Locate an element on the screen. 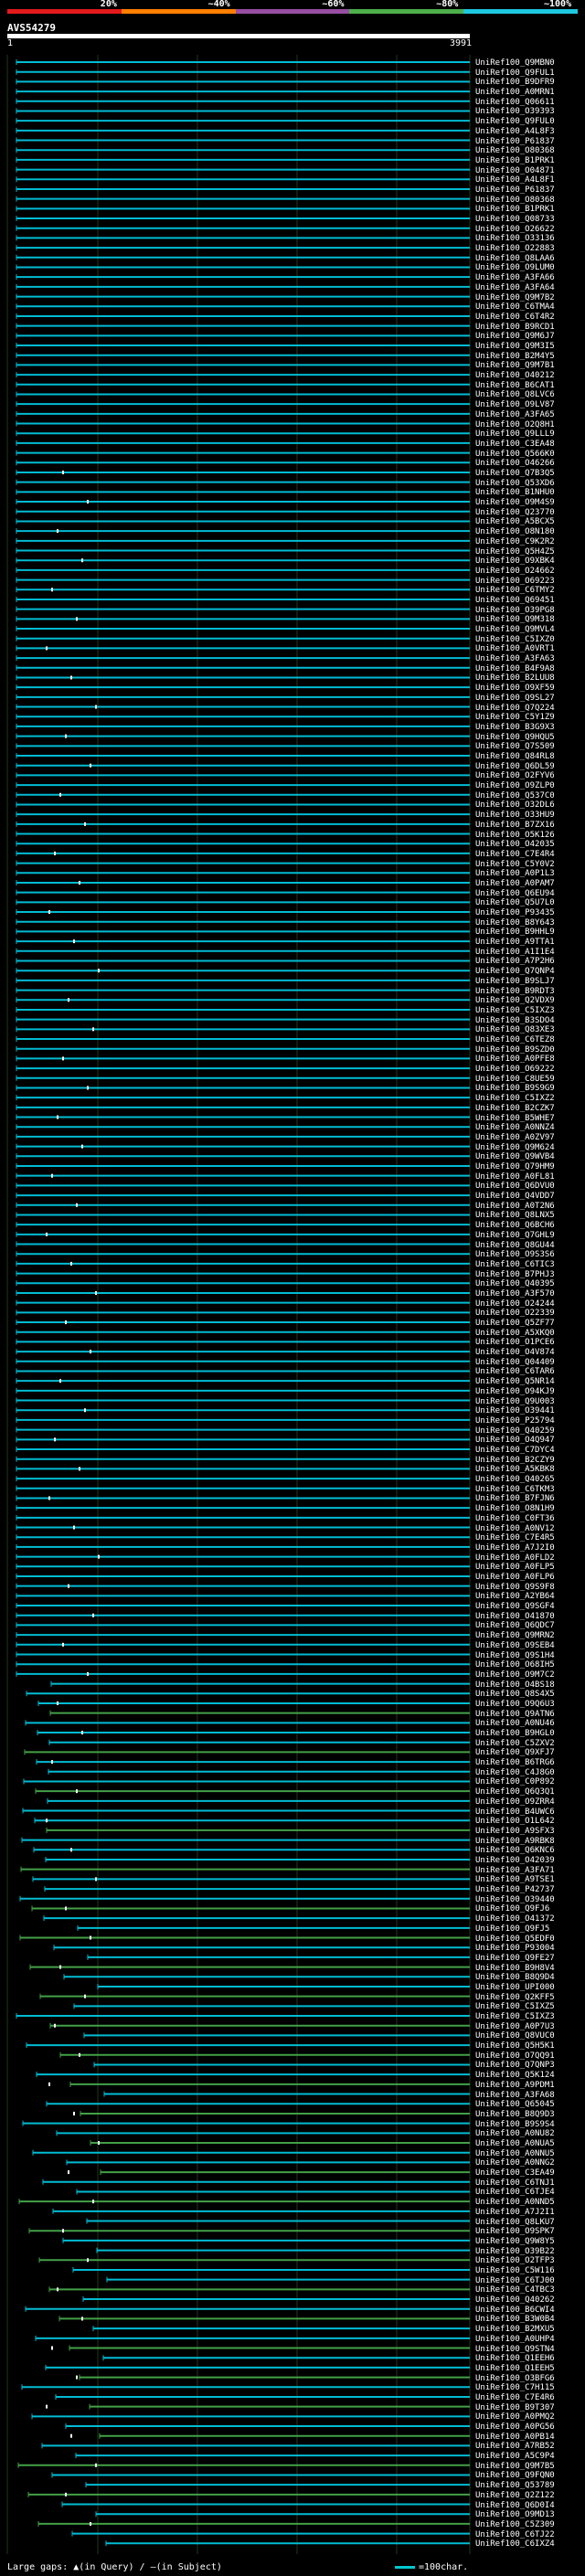  hit-label: UniRef100_Q9LLL9 is located at coordinates (515, 434).